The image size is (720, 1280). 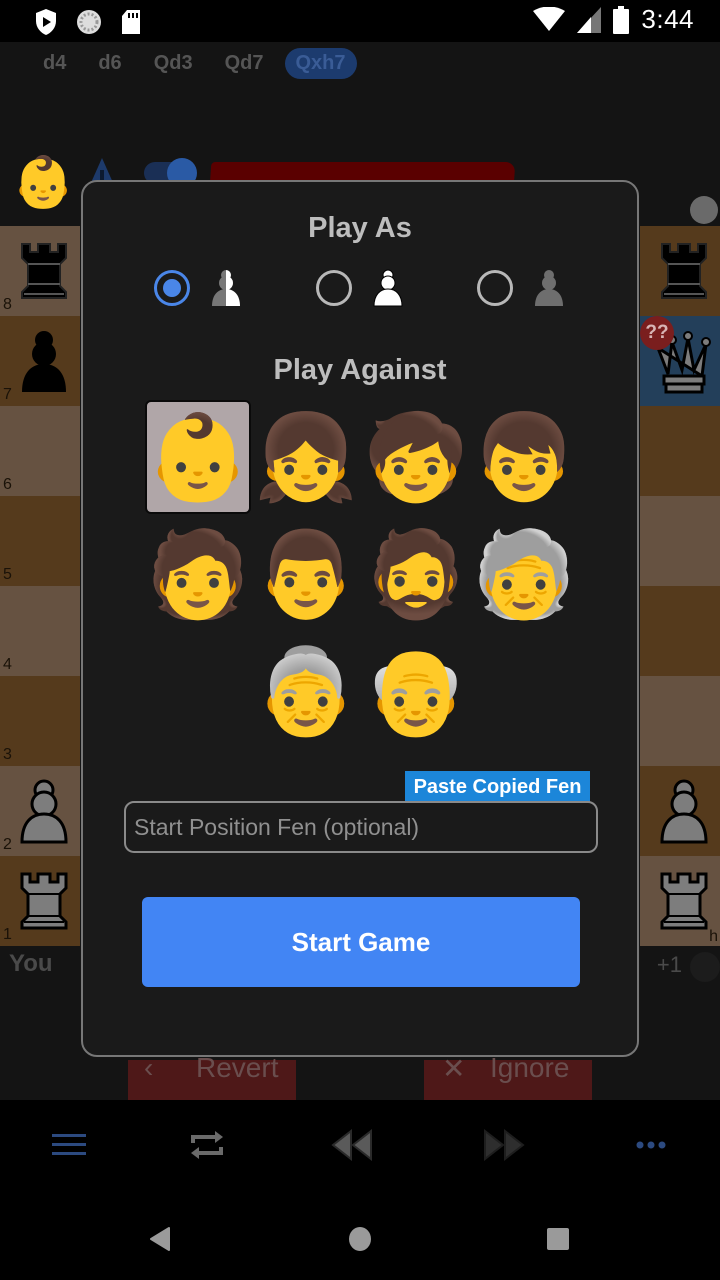 I want to click on opponent-child: 🧒, so click(x=416, y=457).